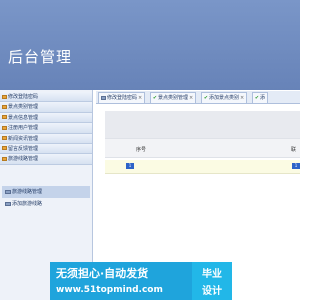  What do you see at coordinates (212, 281) in the screenshot?
I see `watermark-badge: 毕业 设计` at bounding box center [212, 281].